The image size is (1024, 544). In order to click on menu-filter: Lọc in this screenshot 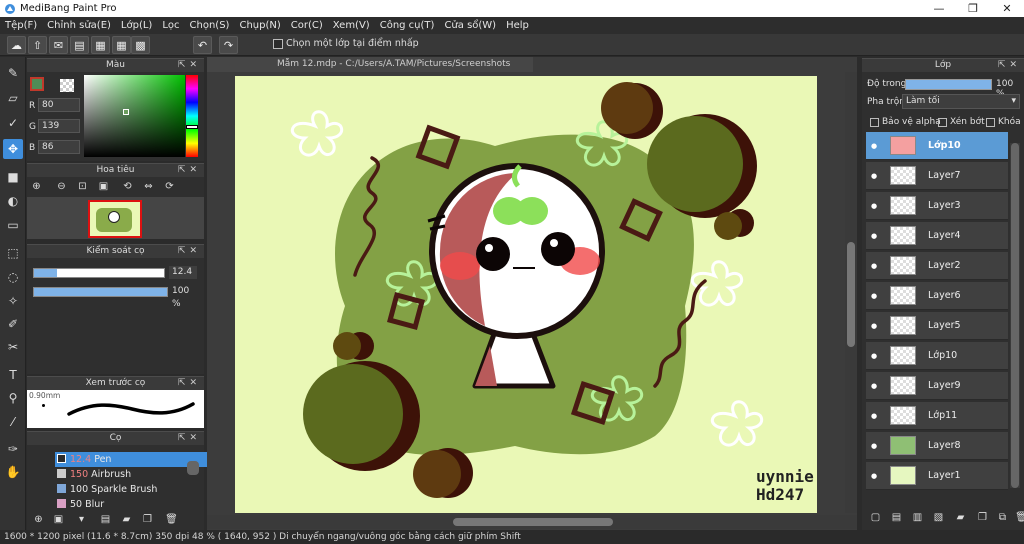, I will do `click(170, 25)`.